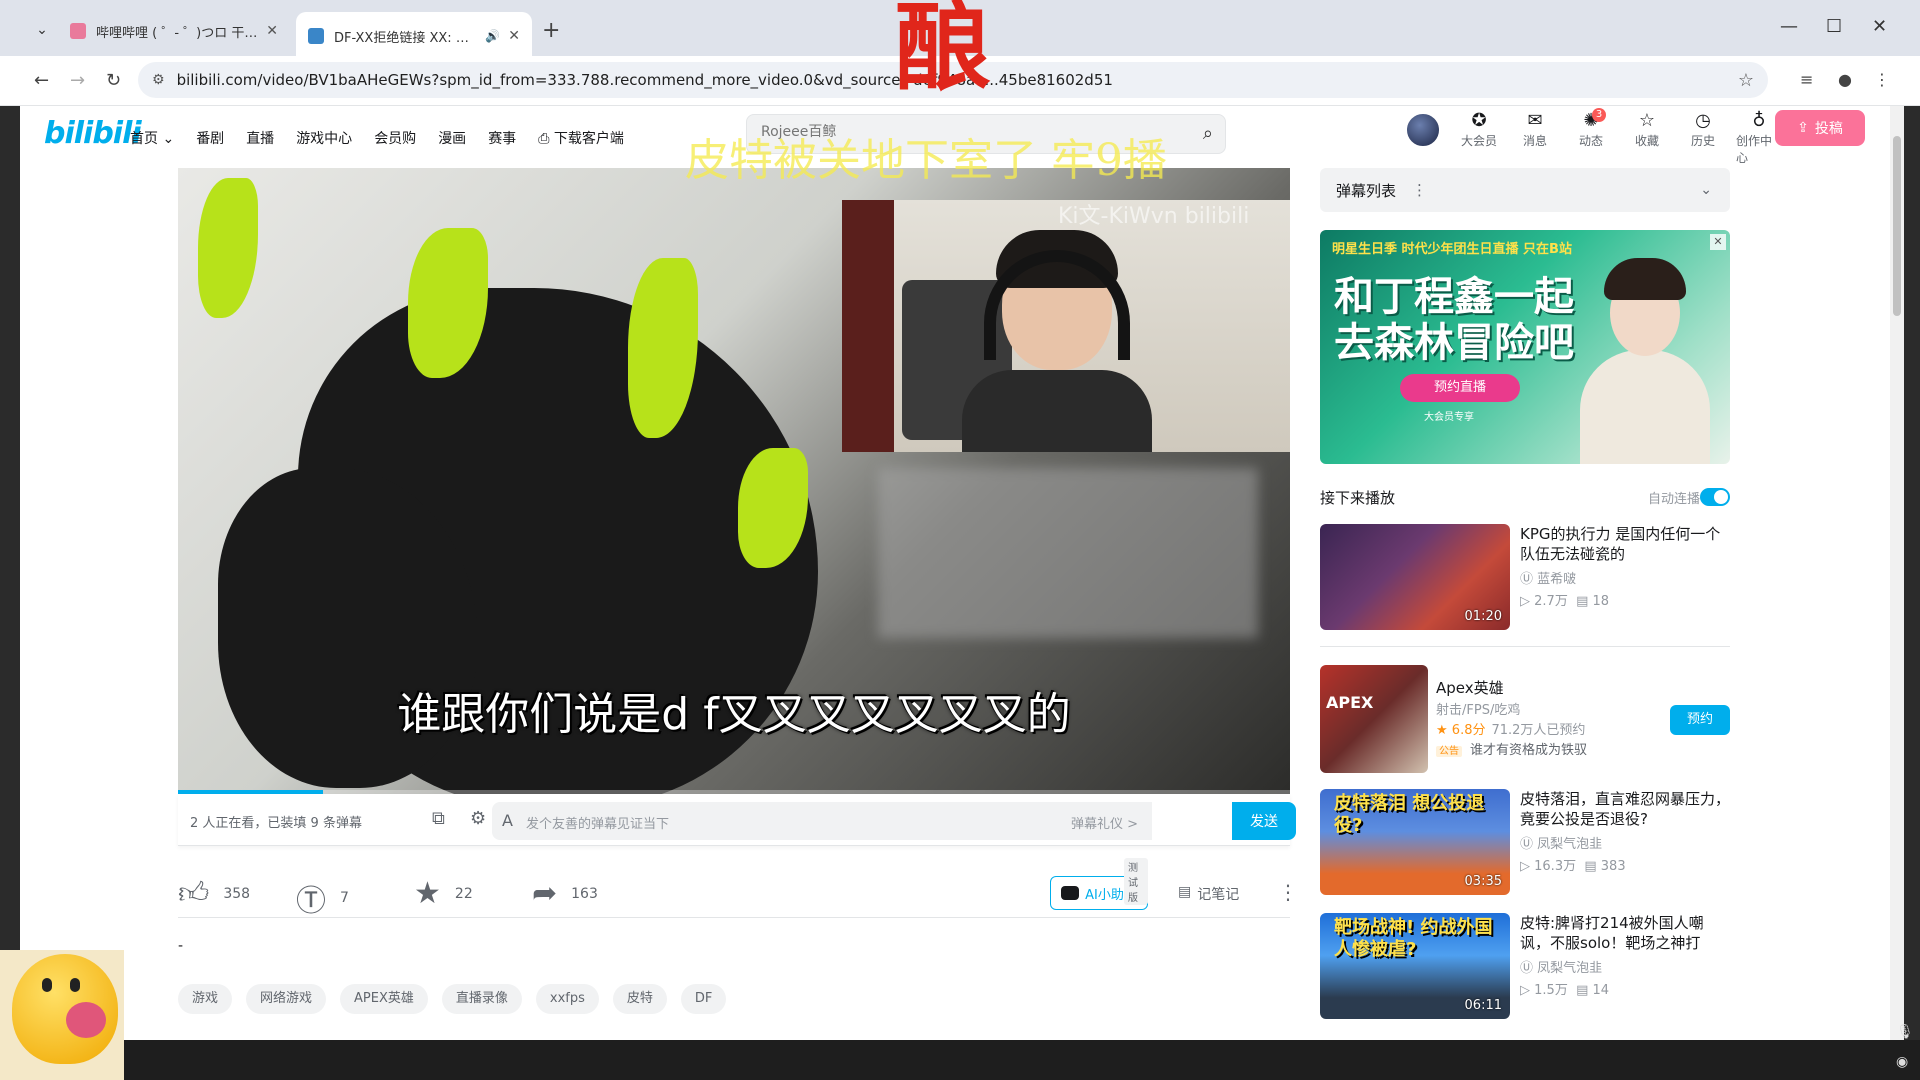 The height and width of the screenshot is (1080, 1920). Describe the element at coordinates (565, 893) in the screenshot. I see `share-button: ➦ 163` at that location.